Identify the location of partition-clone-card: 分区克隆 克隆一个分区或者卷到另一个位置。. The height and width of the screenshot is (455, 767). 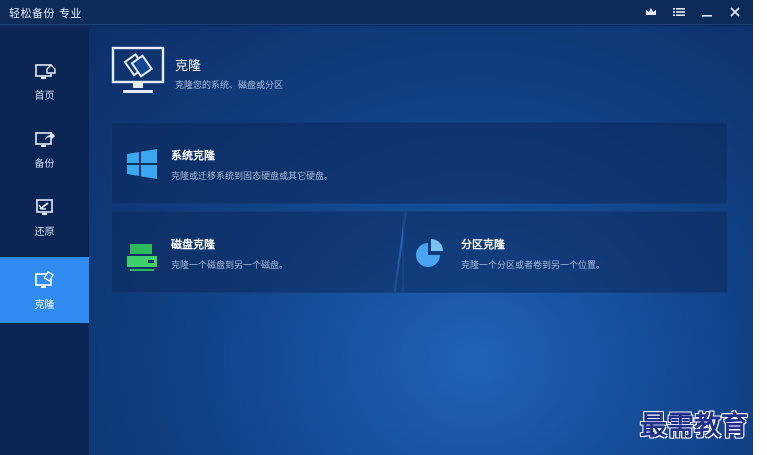
(565, 252).